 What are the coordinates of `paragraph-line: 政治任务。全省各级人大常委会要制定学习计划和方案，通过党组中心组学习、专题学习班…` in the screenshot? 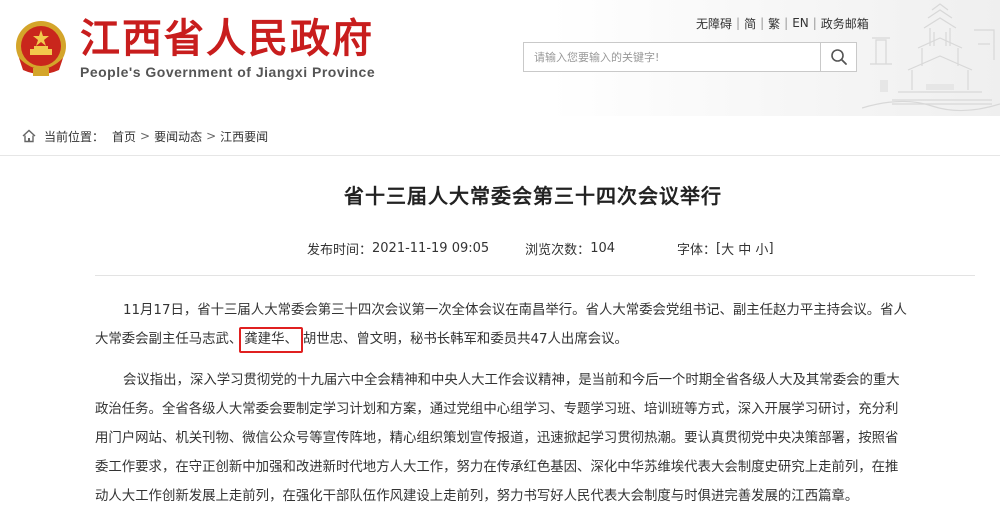 It's located at (497, 409).